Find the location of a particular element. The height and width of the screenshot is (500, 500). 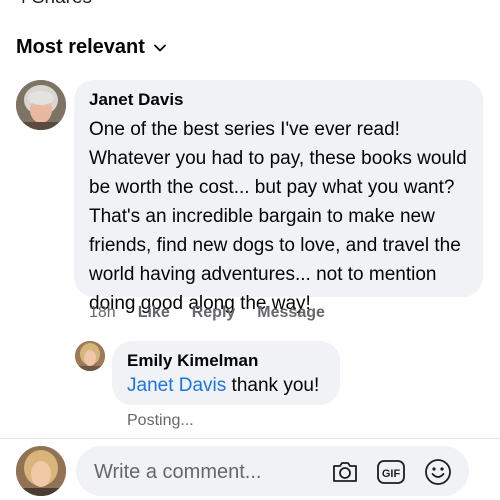

sort-label: Most relevant is located at coordinates (80, 47).